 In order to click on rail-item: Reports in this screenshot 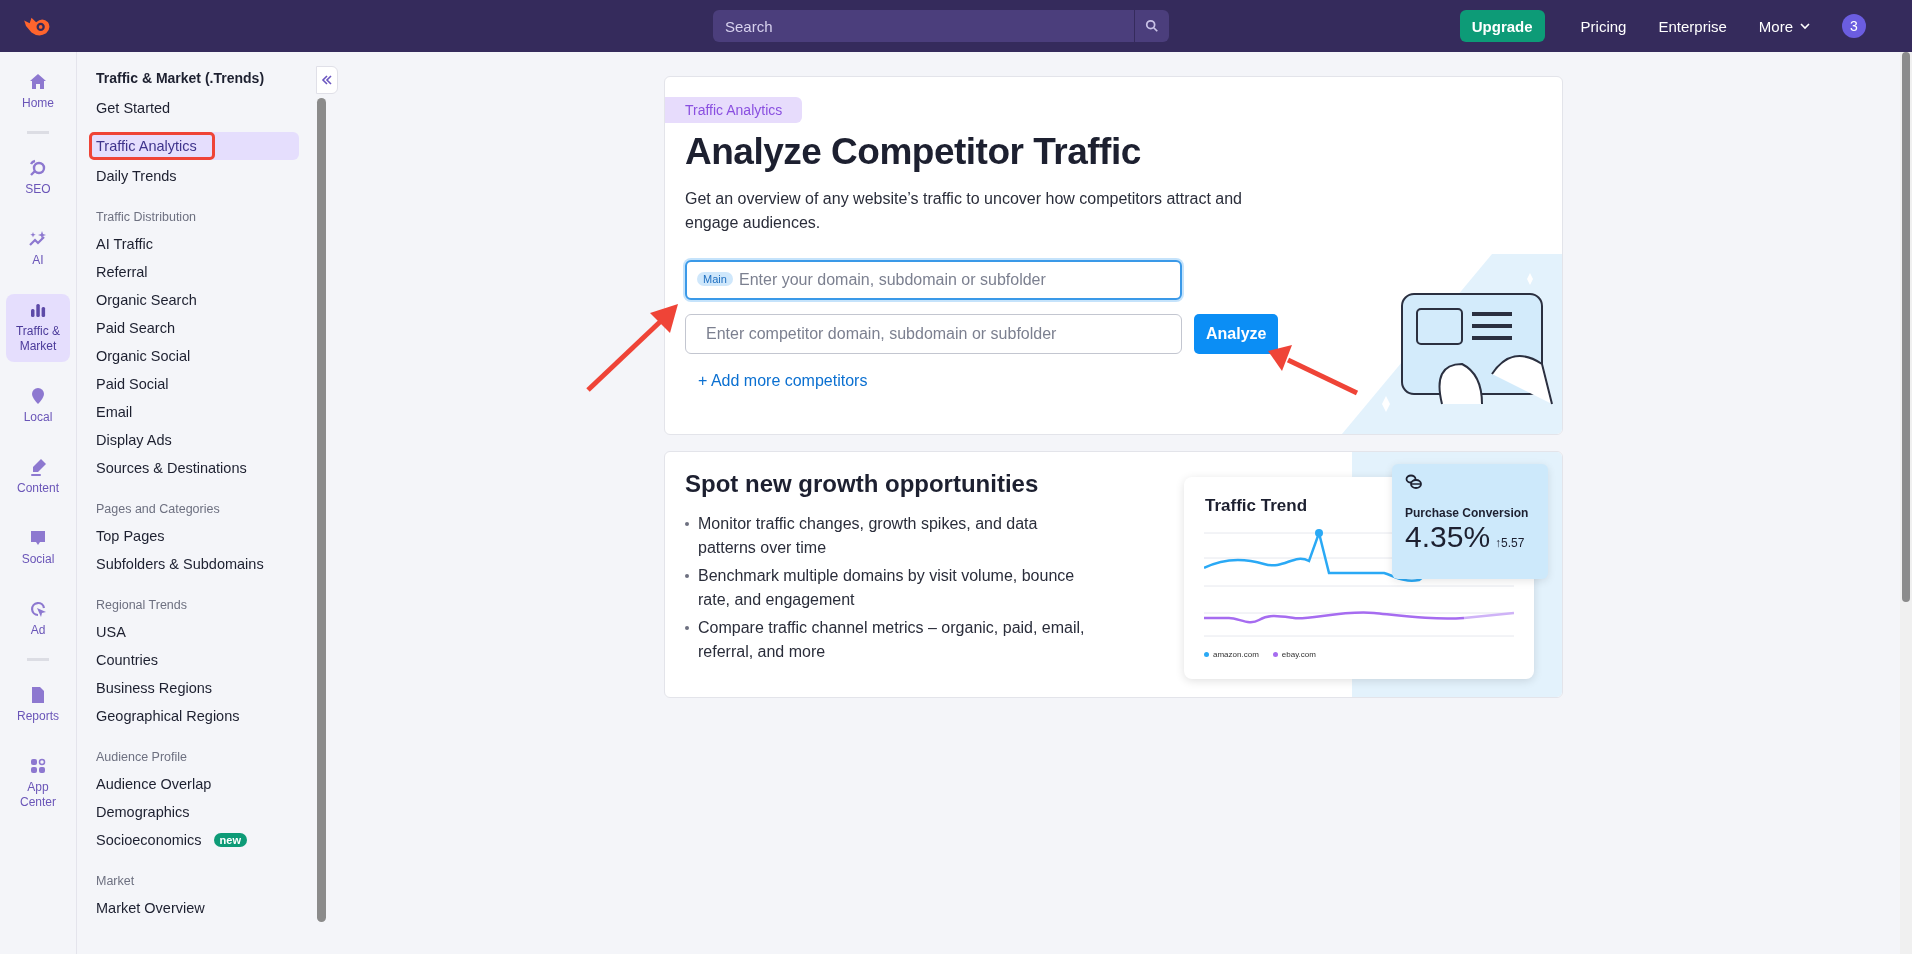, I will do `click(38, 705)`.